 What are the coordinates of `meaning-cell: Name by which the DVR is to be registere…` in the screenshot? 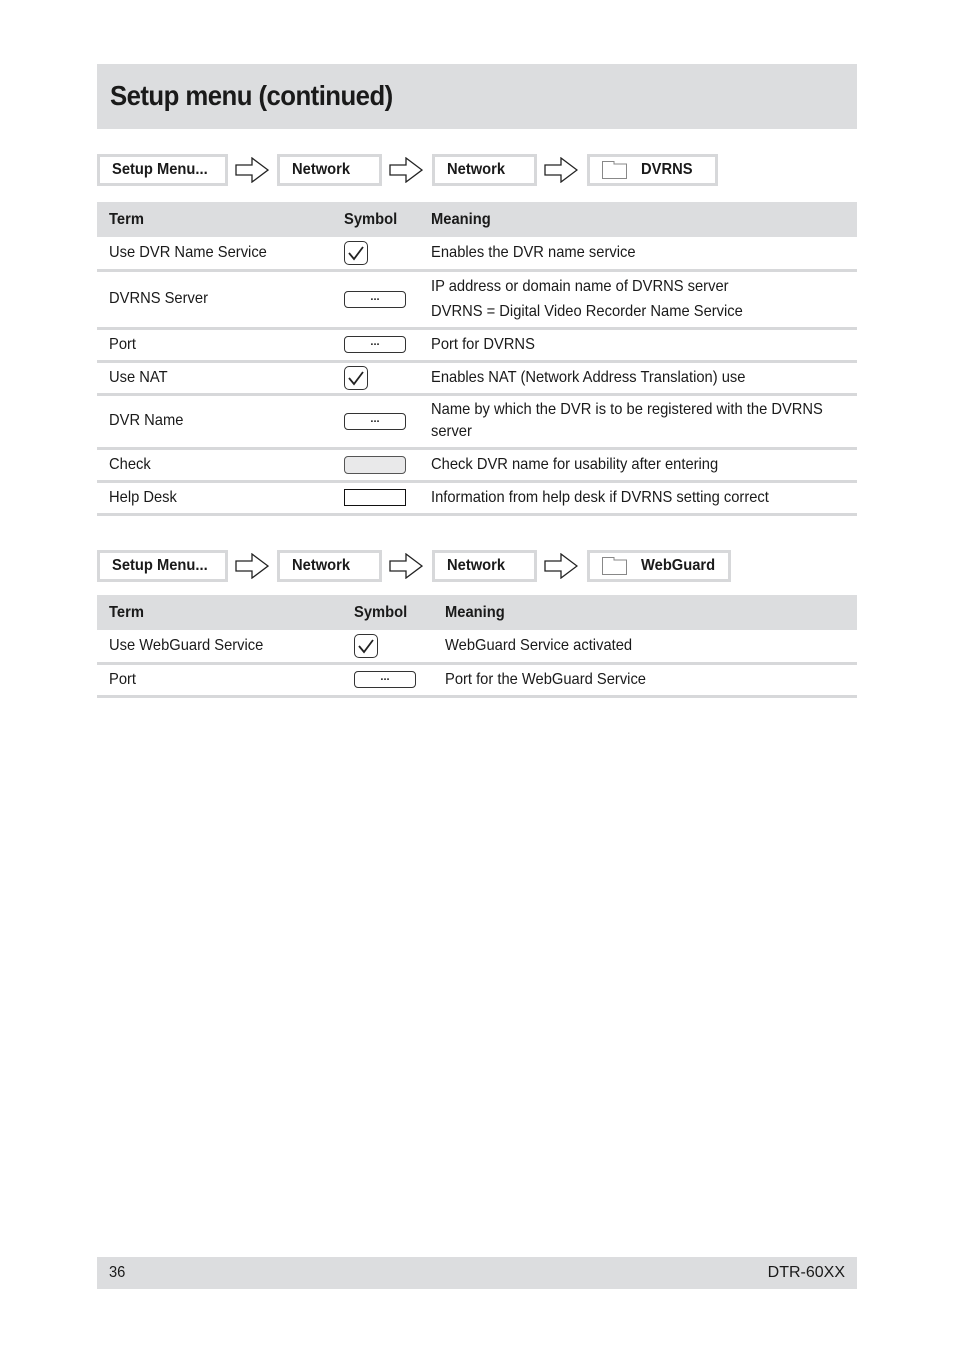 It's located at (644, 422).